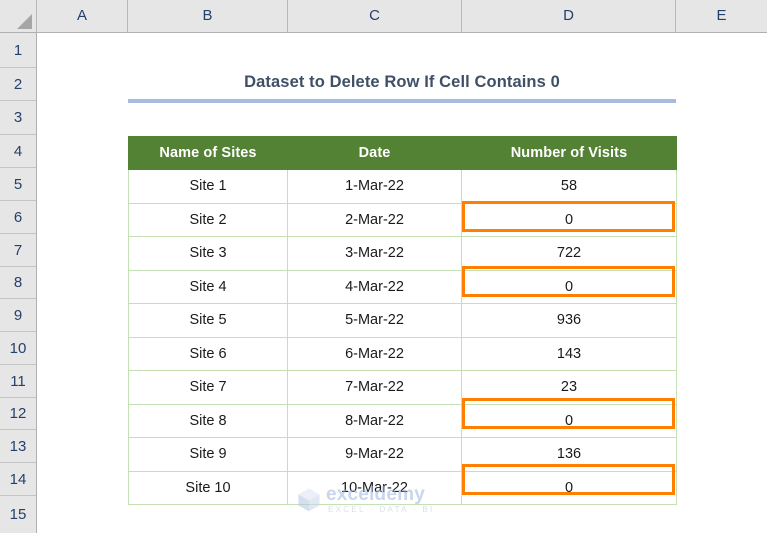  I want to click on table-row: Site 3 3-Mar-22 722, so click(402, 253).